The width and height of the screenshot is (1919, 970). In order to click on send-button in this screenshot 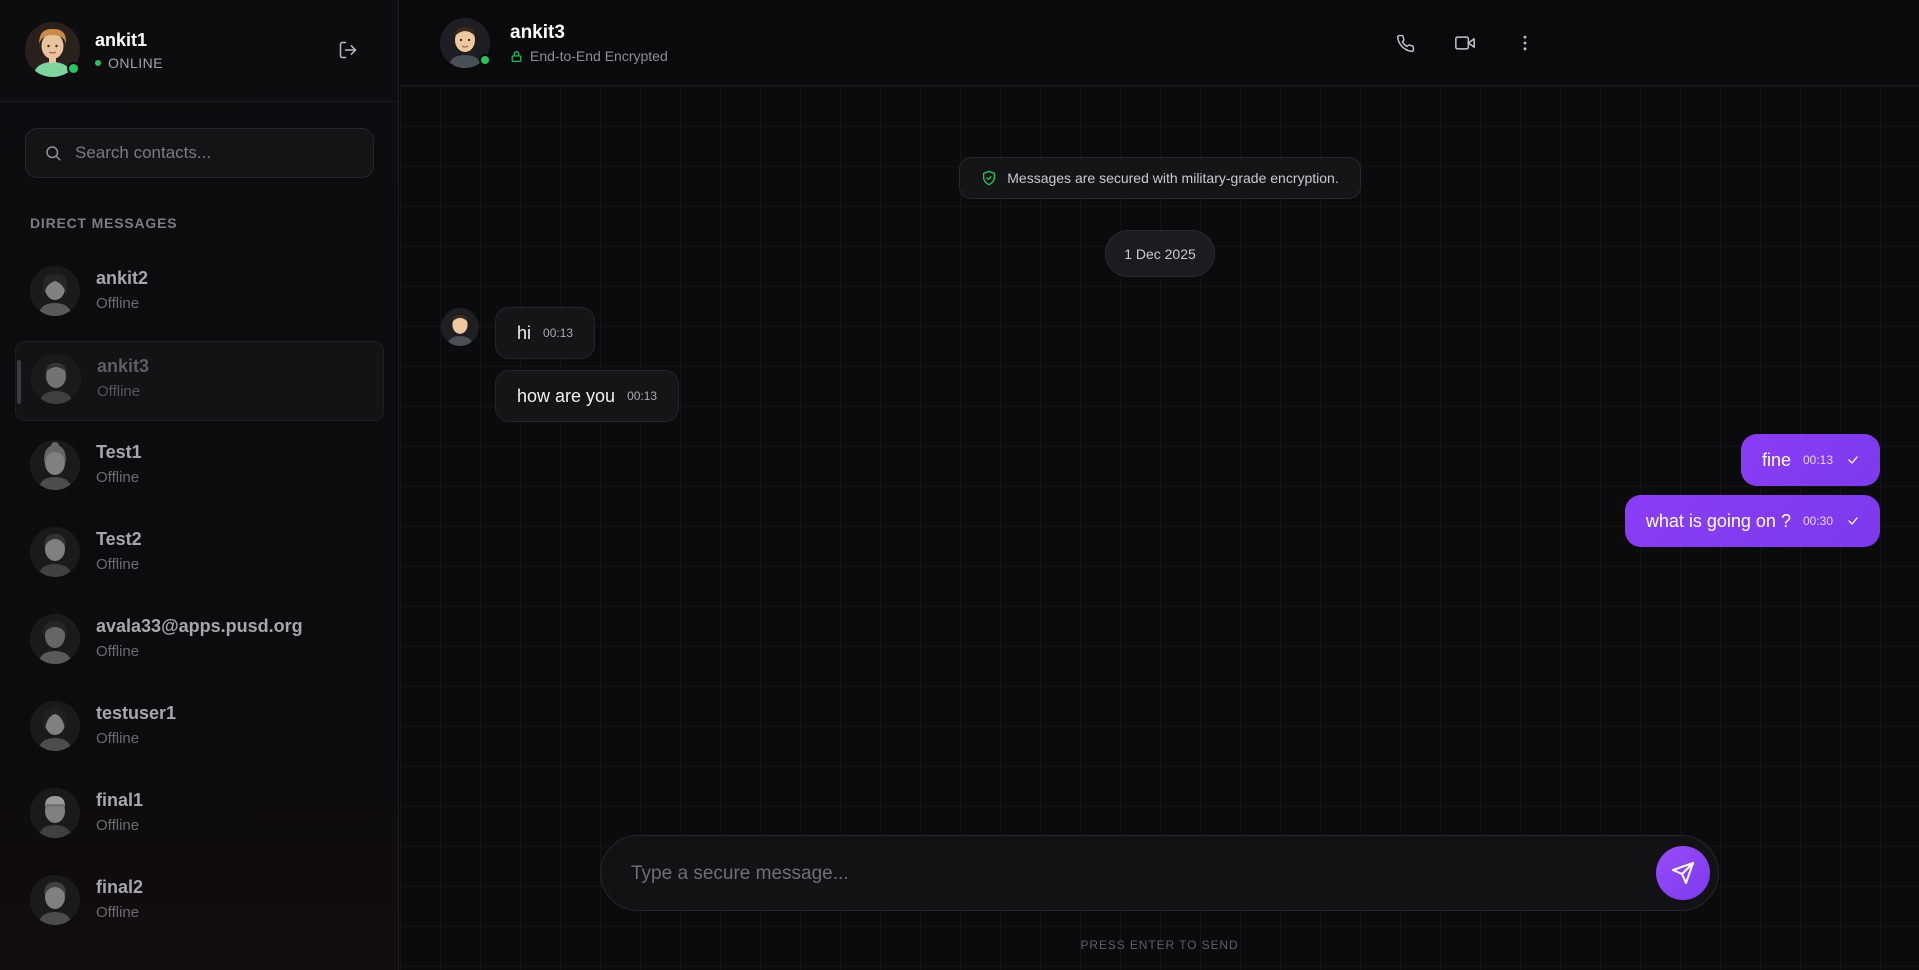, I will do `click(1683, 873)`.